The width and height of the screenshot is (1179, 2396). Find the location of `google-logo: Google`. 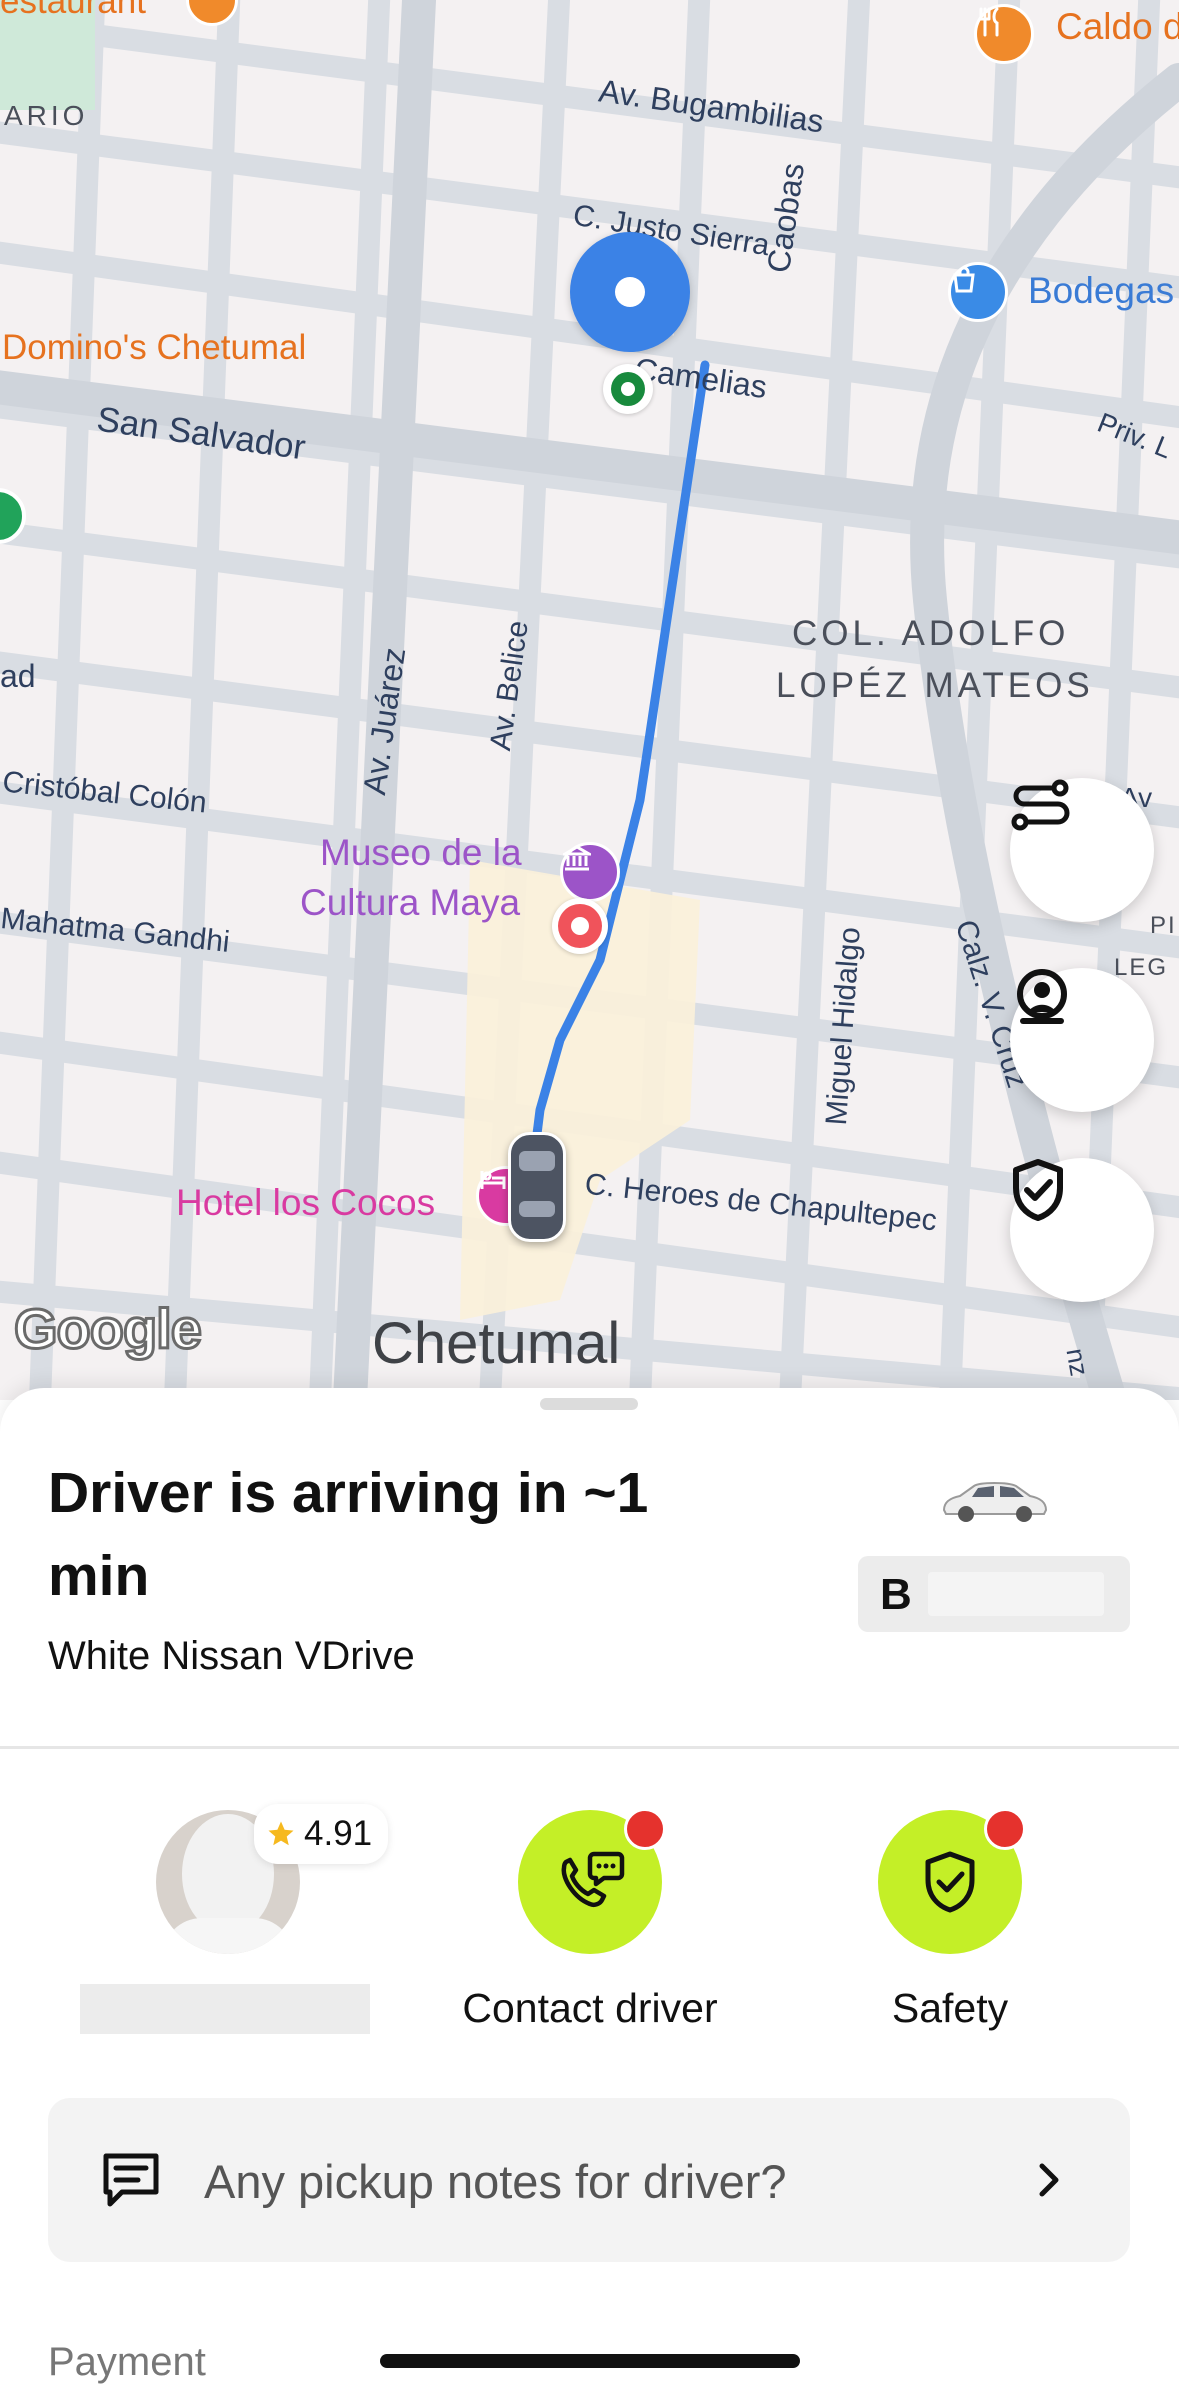

google-logo: Google is located at coordinates (108, 1329).